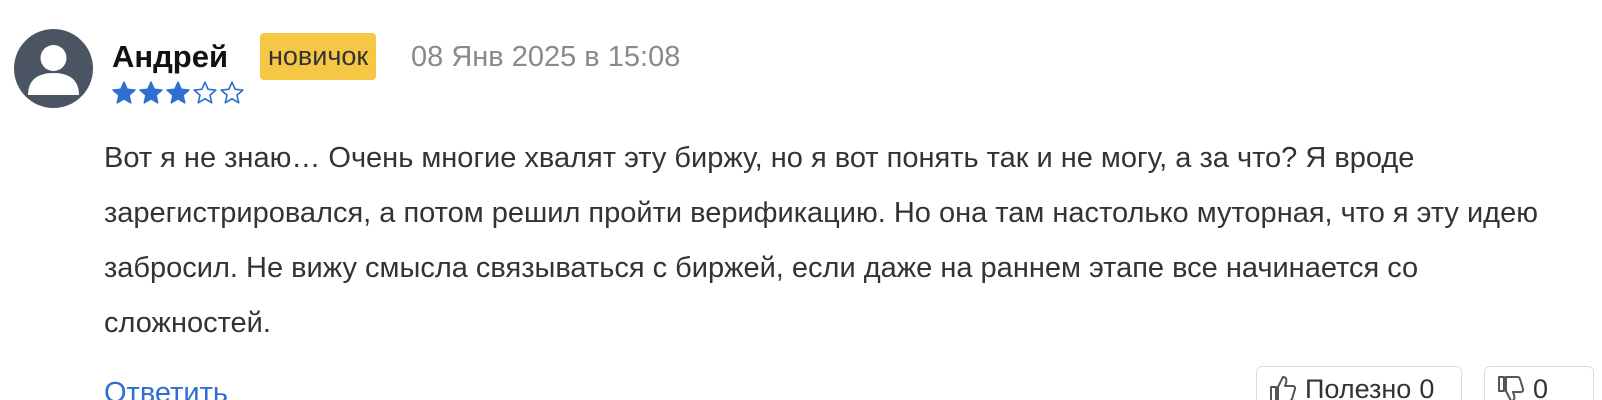  Describe the element at coordinates (546, 57) in the screenshot. I see `comment-date: 08 Янв 2025 в 15:08` at that location.